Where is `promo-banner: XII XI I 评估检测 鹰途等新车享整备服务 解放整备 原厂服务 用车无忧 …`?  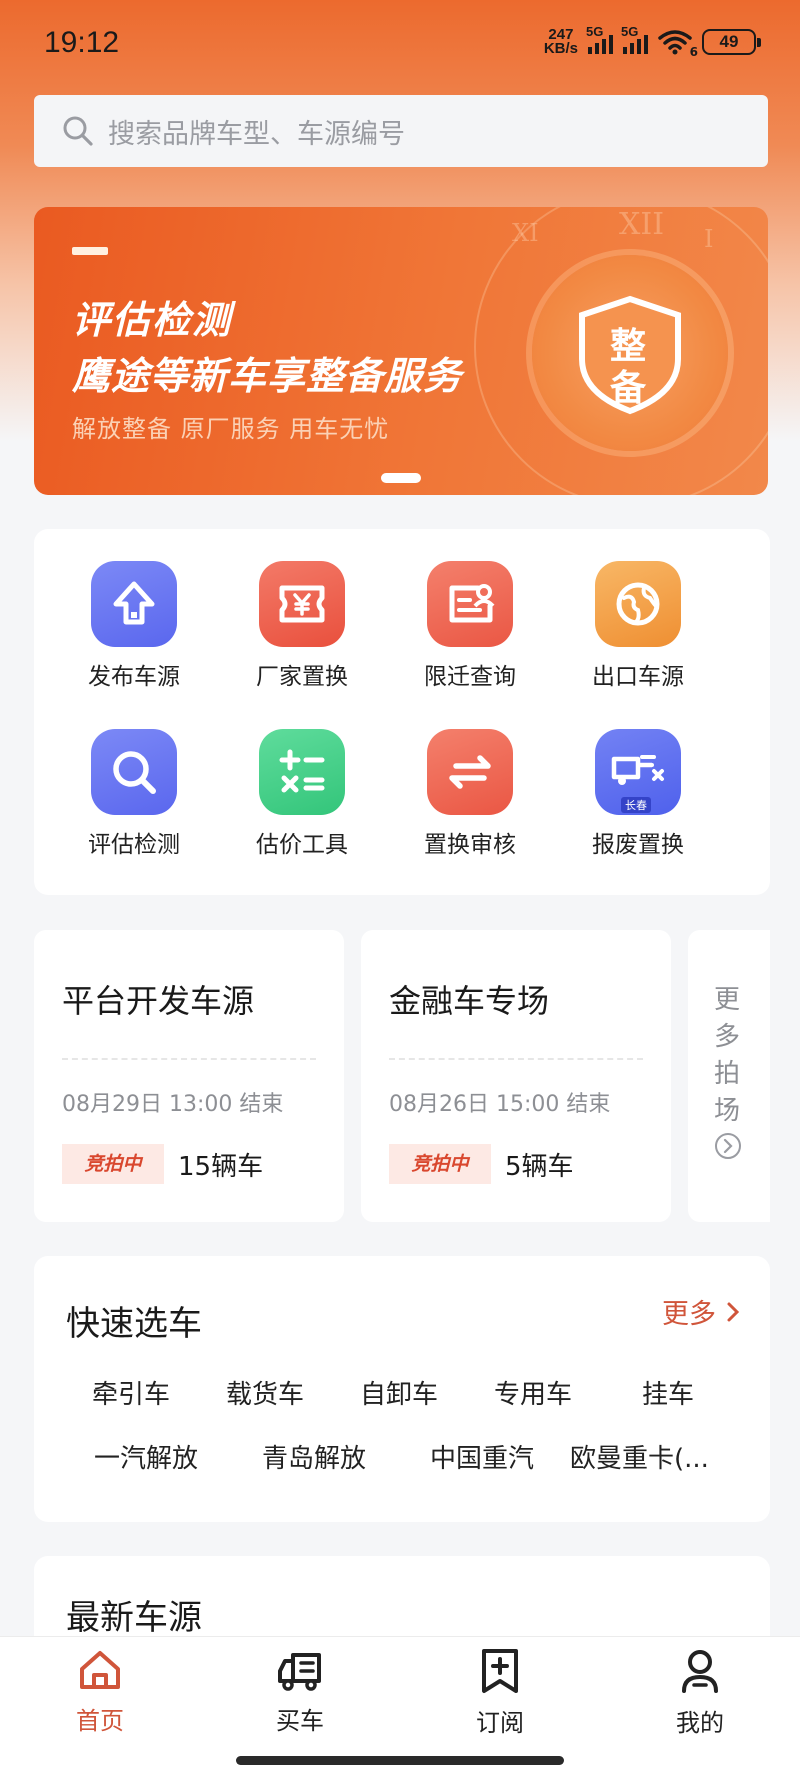 promo-banner: XII XI I 评估检测 鹰途等新车享整备服务 解放整备 原厂服务 用车无忧 … is located at coordinates (401, 351).